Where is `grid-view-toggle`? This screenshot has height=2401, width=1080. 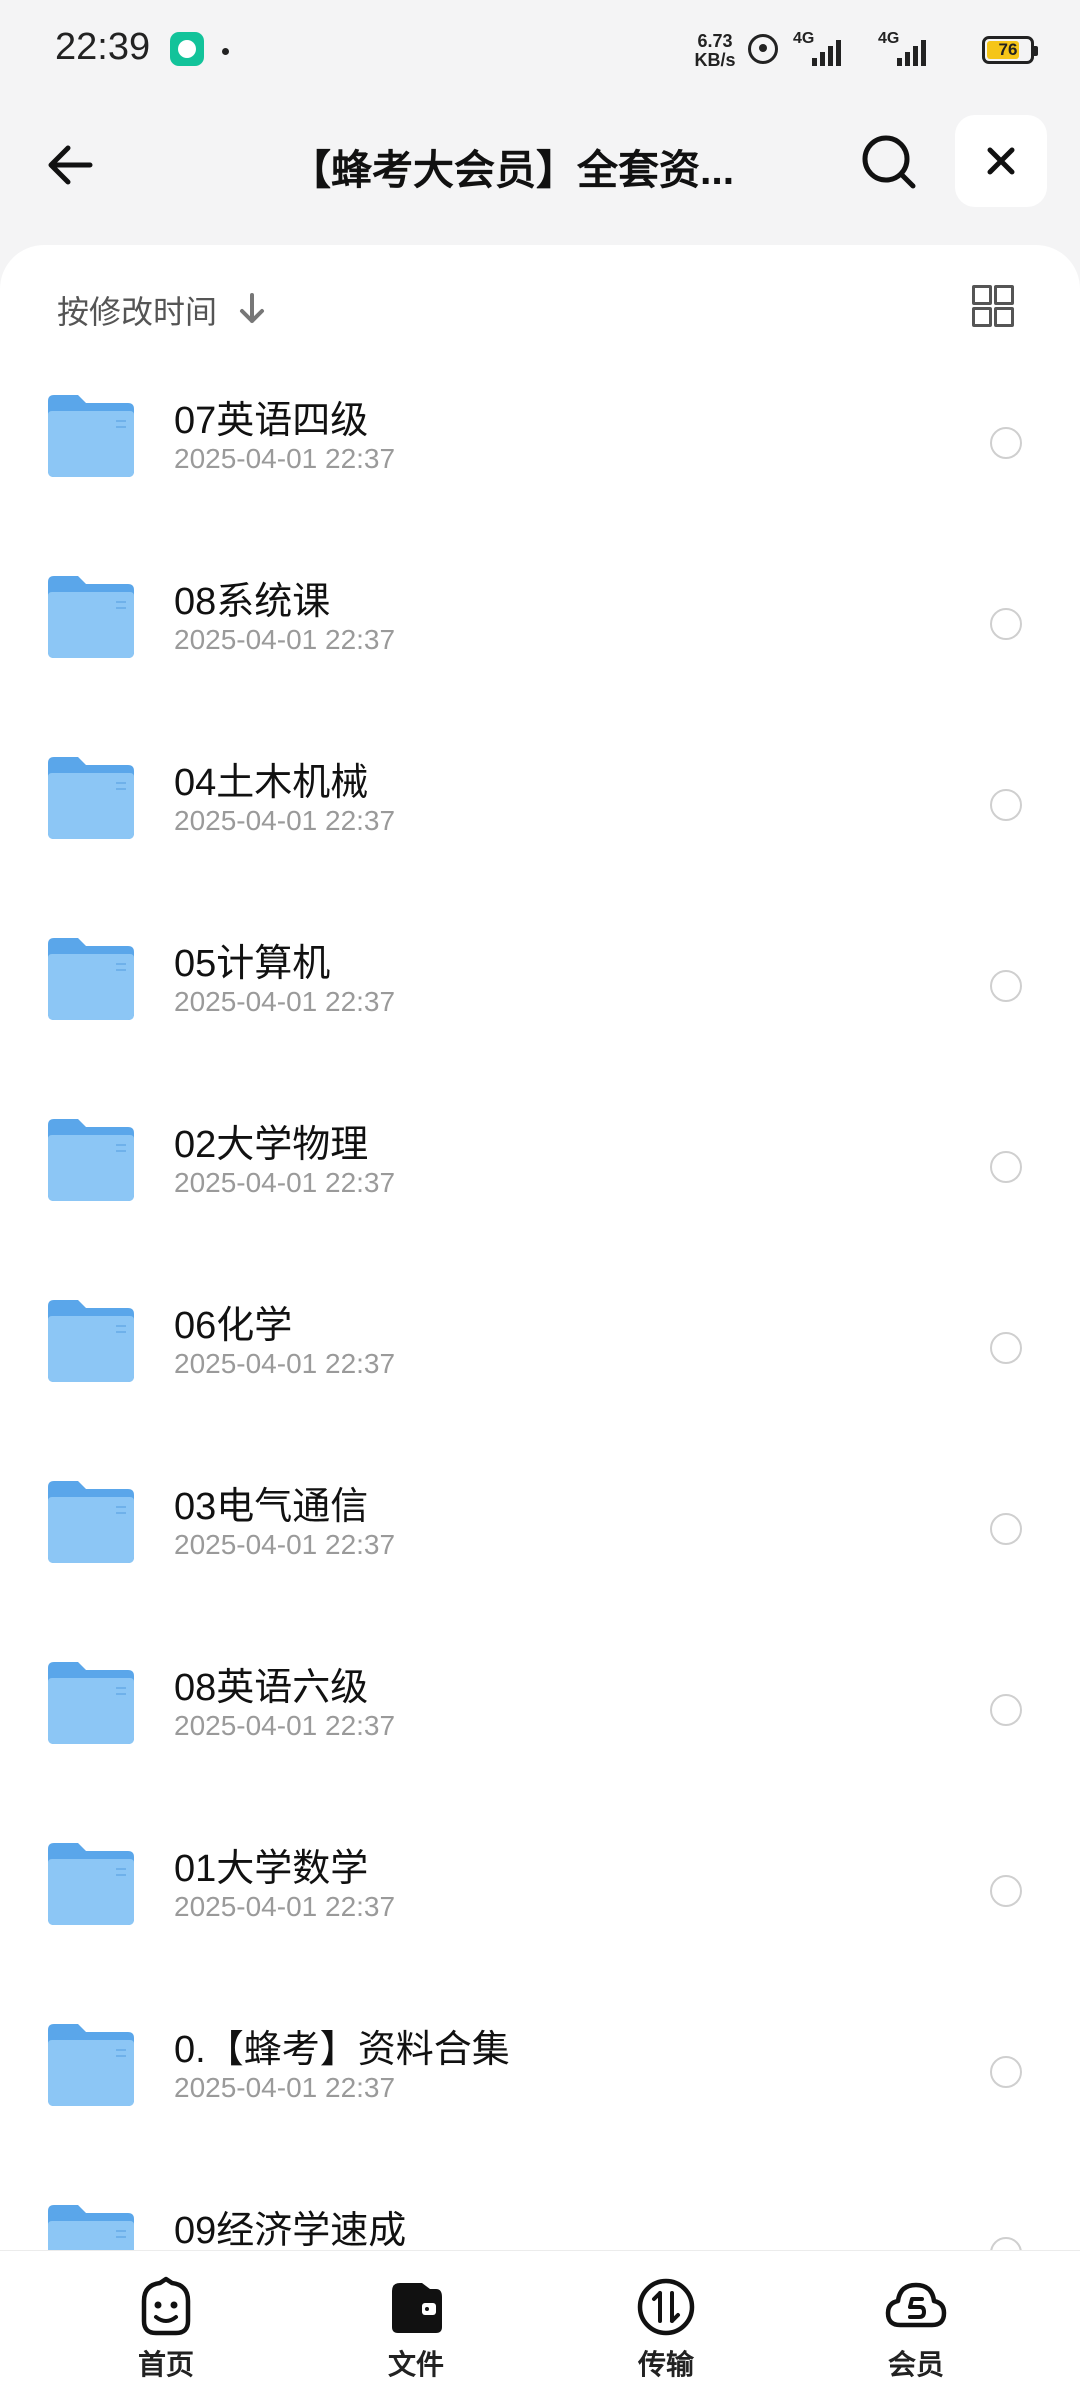
grid-view-toggle is located at coordinates (994, 307).